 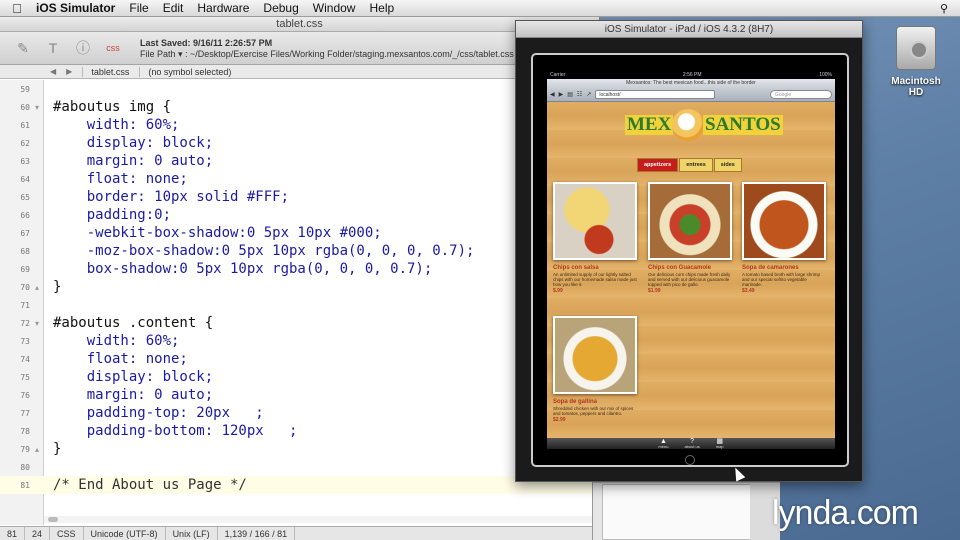 What do you see at coordinates (944, 8) in the screenshot?
I see `spotlight-icon: ⚲` at bounding box center [944, 8].